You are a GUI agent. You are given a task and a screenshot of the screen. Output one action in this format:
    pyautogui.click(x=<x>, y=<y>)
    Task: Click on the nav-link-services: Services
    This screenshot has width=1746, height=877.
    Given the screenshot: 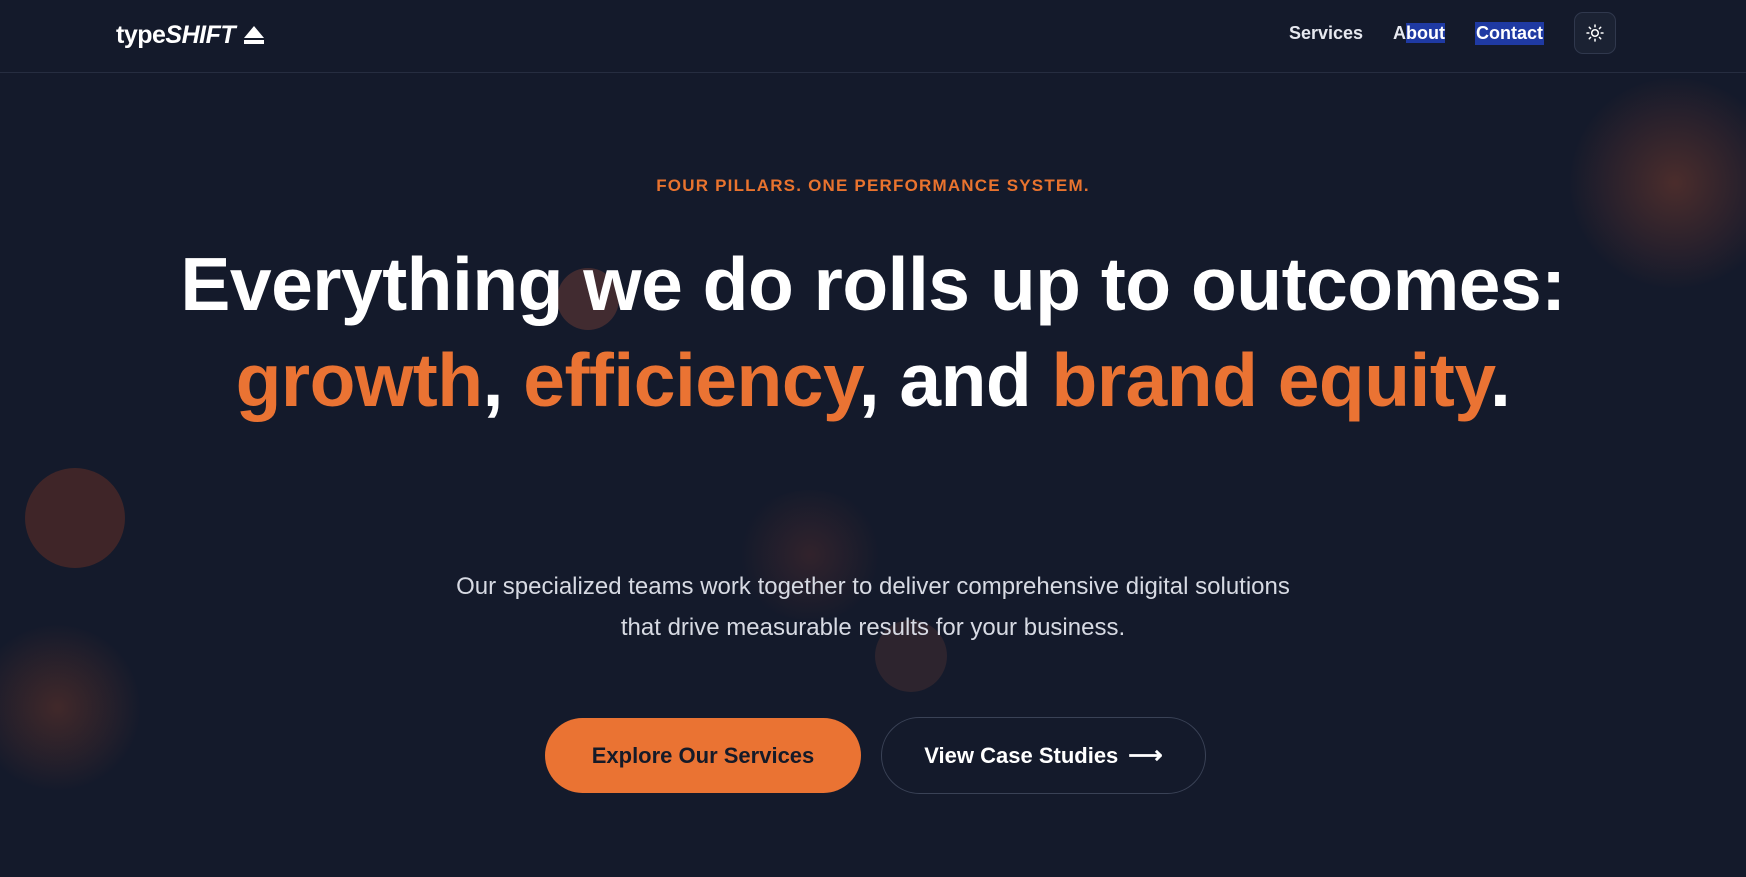 What is the action you would take?
    pyautogui.click(x=1326, y=33)
    